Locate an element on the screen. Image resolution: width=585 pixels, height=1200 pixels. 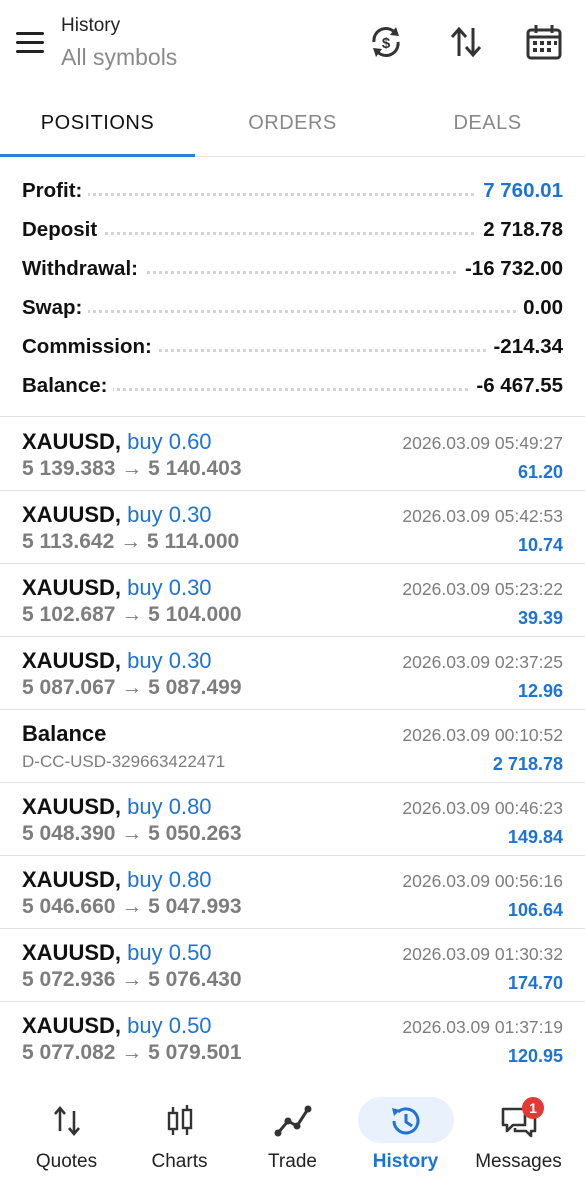
price-range: 5 072.936 → 5 076.430 is located at coordinates (132, 979).